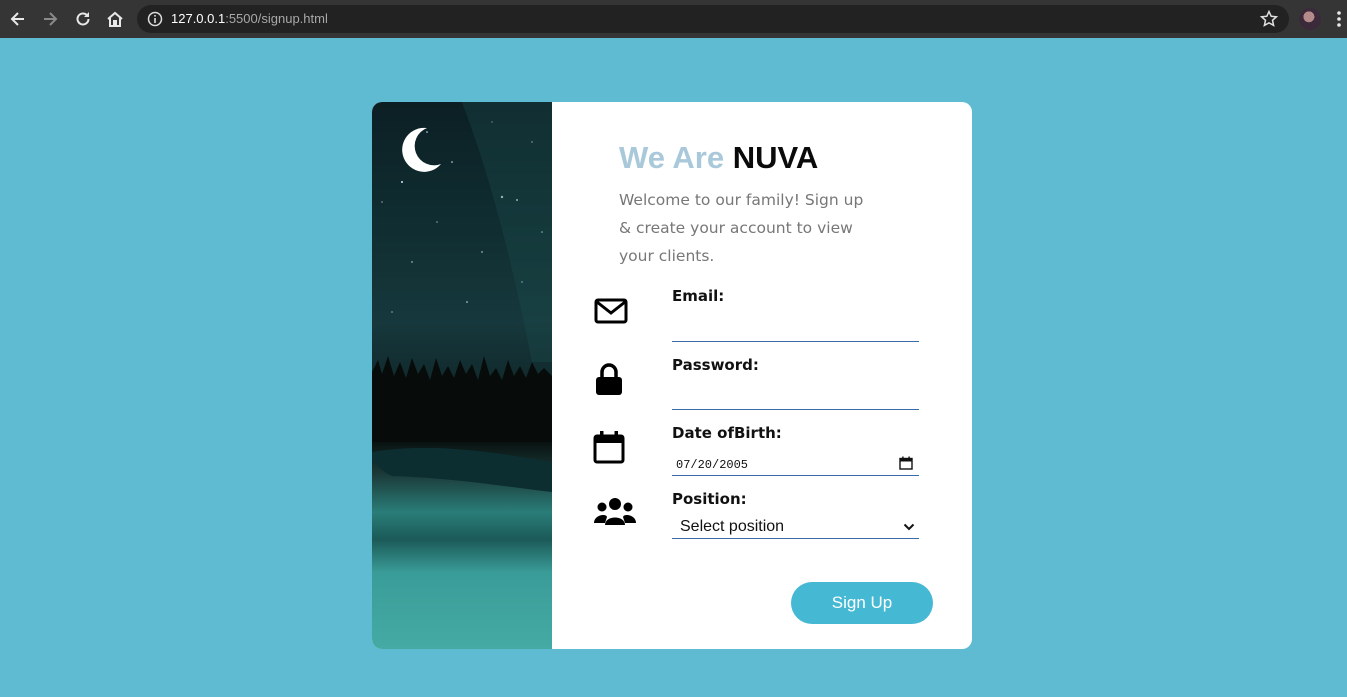 This screenshot has width=1347, height=697. Describe the element at coordinates (862, 603) in the screenshot. I see `sign-up-button: Sign Up` at that location.